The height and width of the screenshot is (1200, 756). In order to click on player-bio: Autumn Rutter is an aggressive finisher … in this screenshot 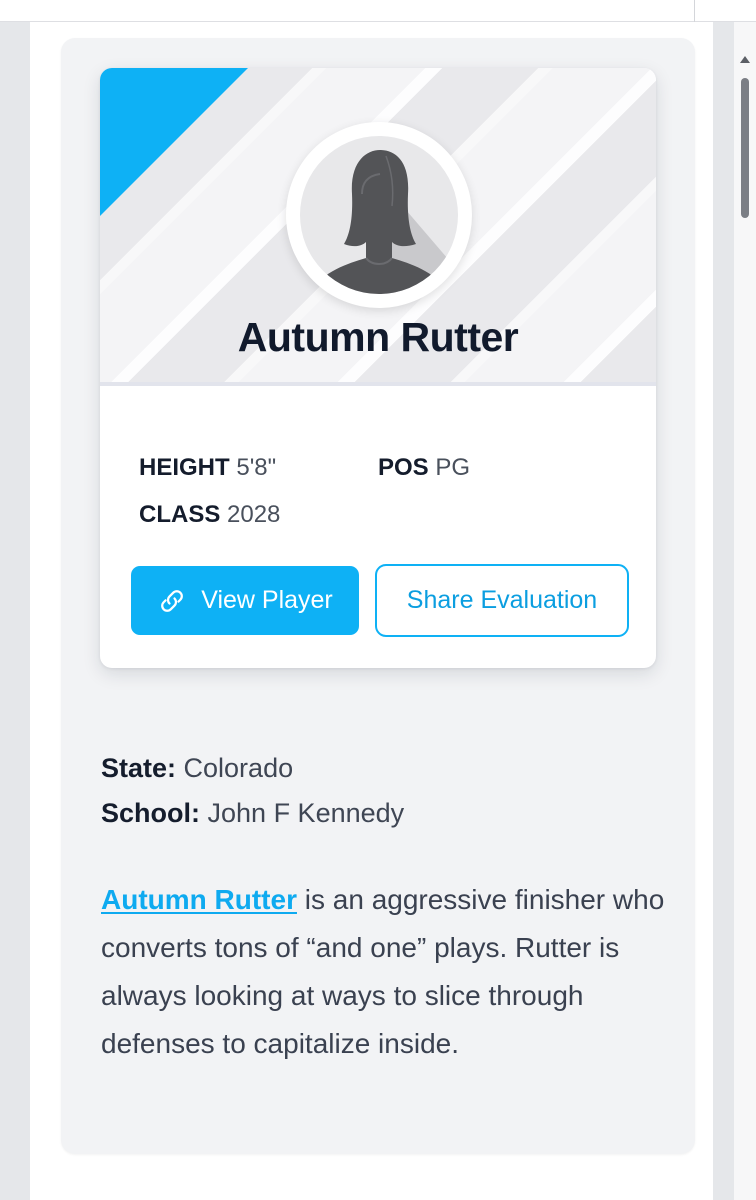, I will do `click(391, 972)`.